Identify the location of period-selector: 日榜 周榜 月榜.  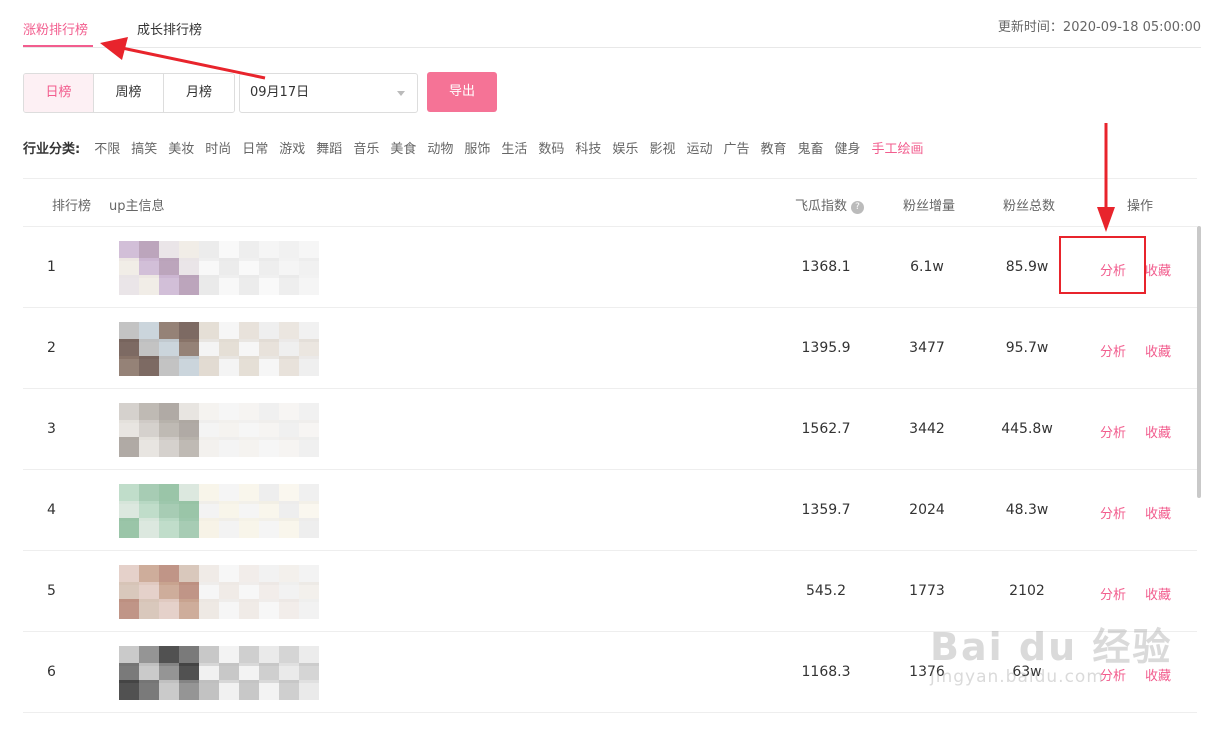
(129, 93).